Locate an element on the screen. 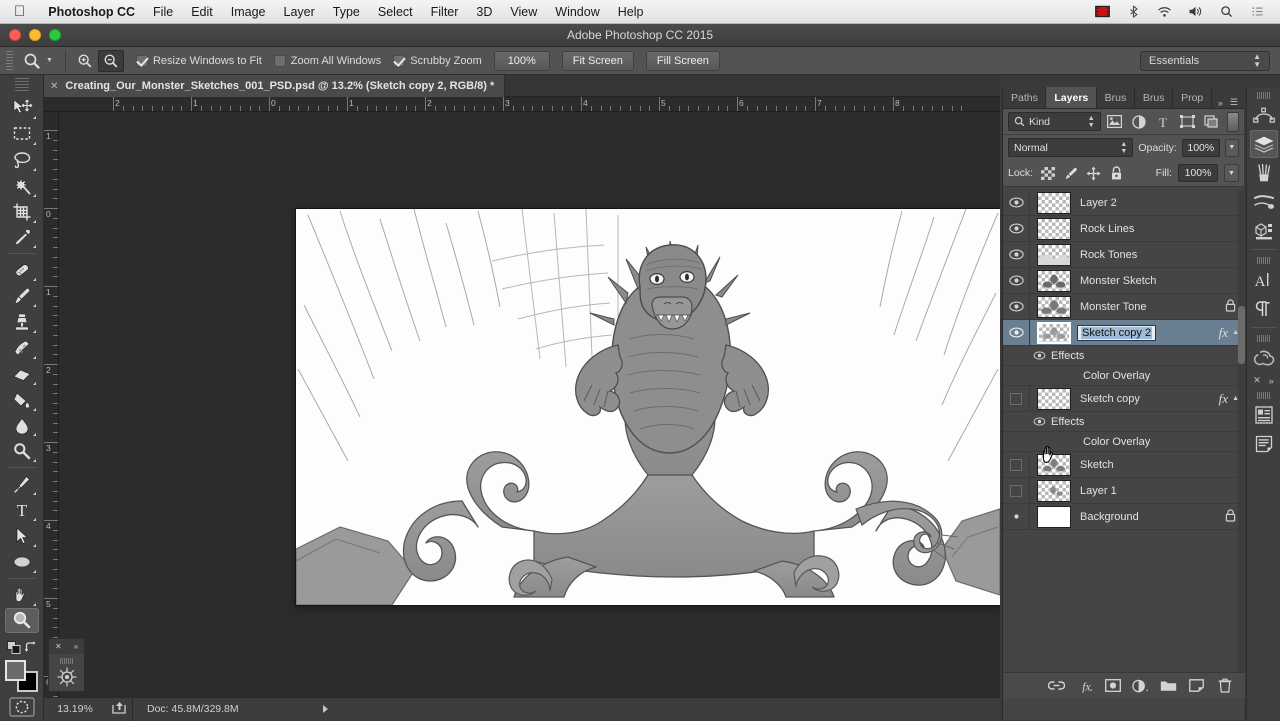  paths-panel-icon is located at coordinates (1264, 115).